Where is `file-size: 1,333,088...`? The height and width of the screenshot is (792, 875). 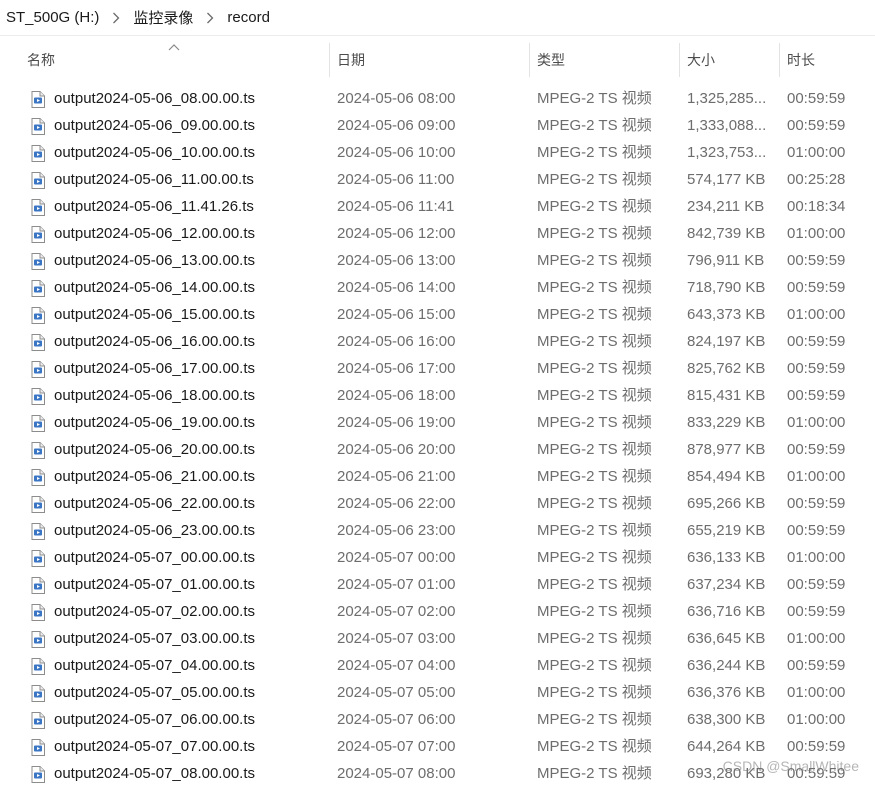
file-size: 1,333,088... is located at coordinates (727, 125).